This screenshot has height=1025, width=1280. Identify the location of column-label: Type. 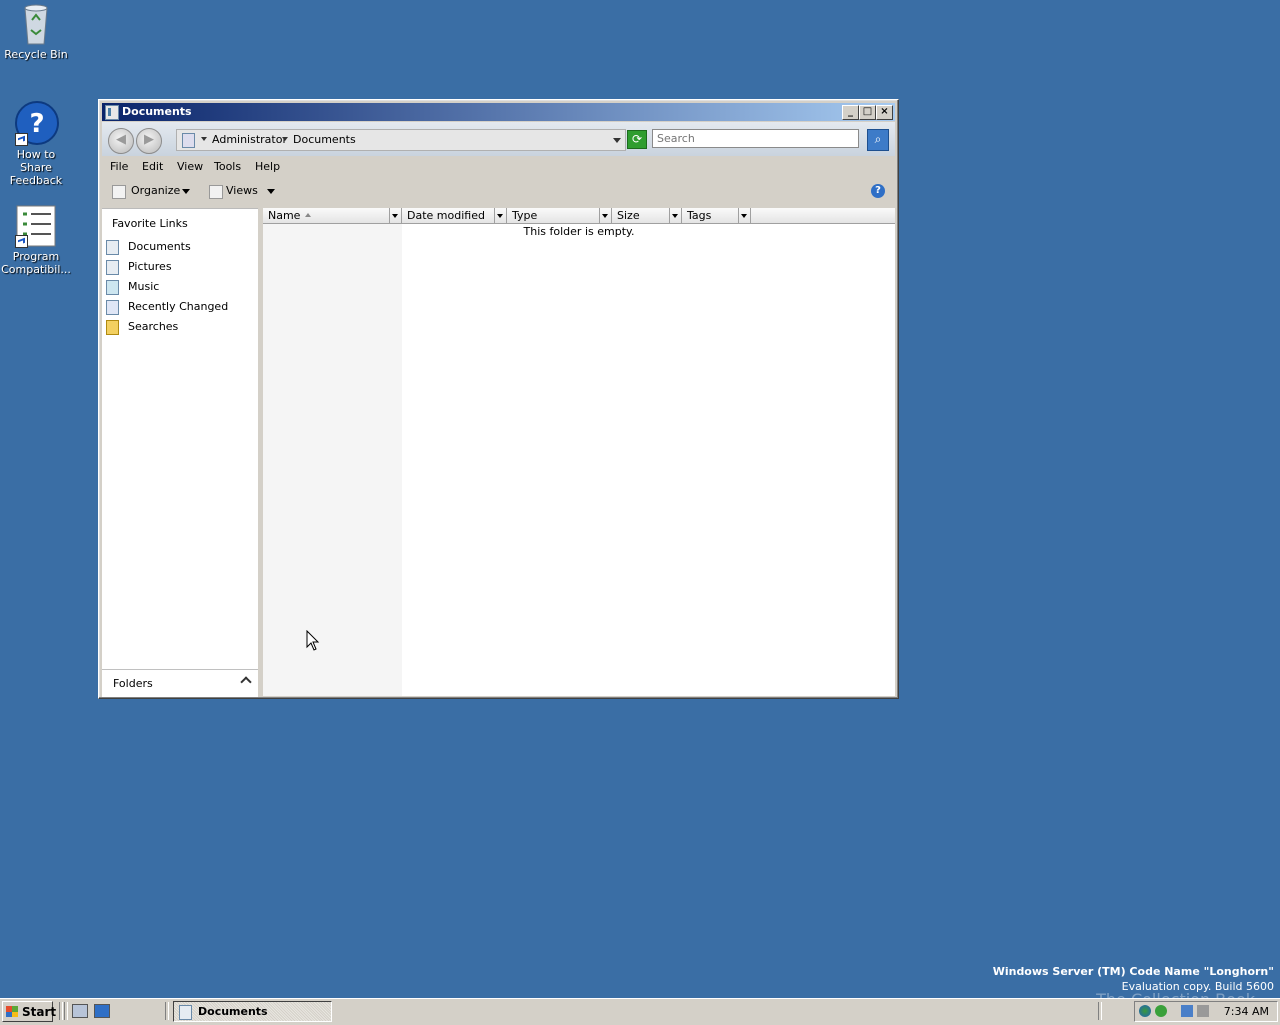
(525, 215).